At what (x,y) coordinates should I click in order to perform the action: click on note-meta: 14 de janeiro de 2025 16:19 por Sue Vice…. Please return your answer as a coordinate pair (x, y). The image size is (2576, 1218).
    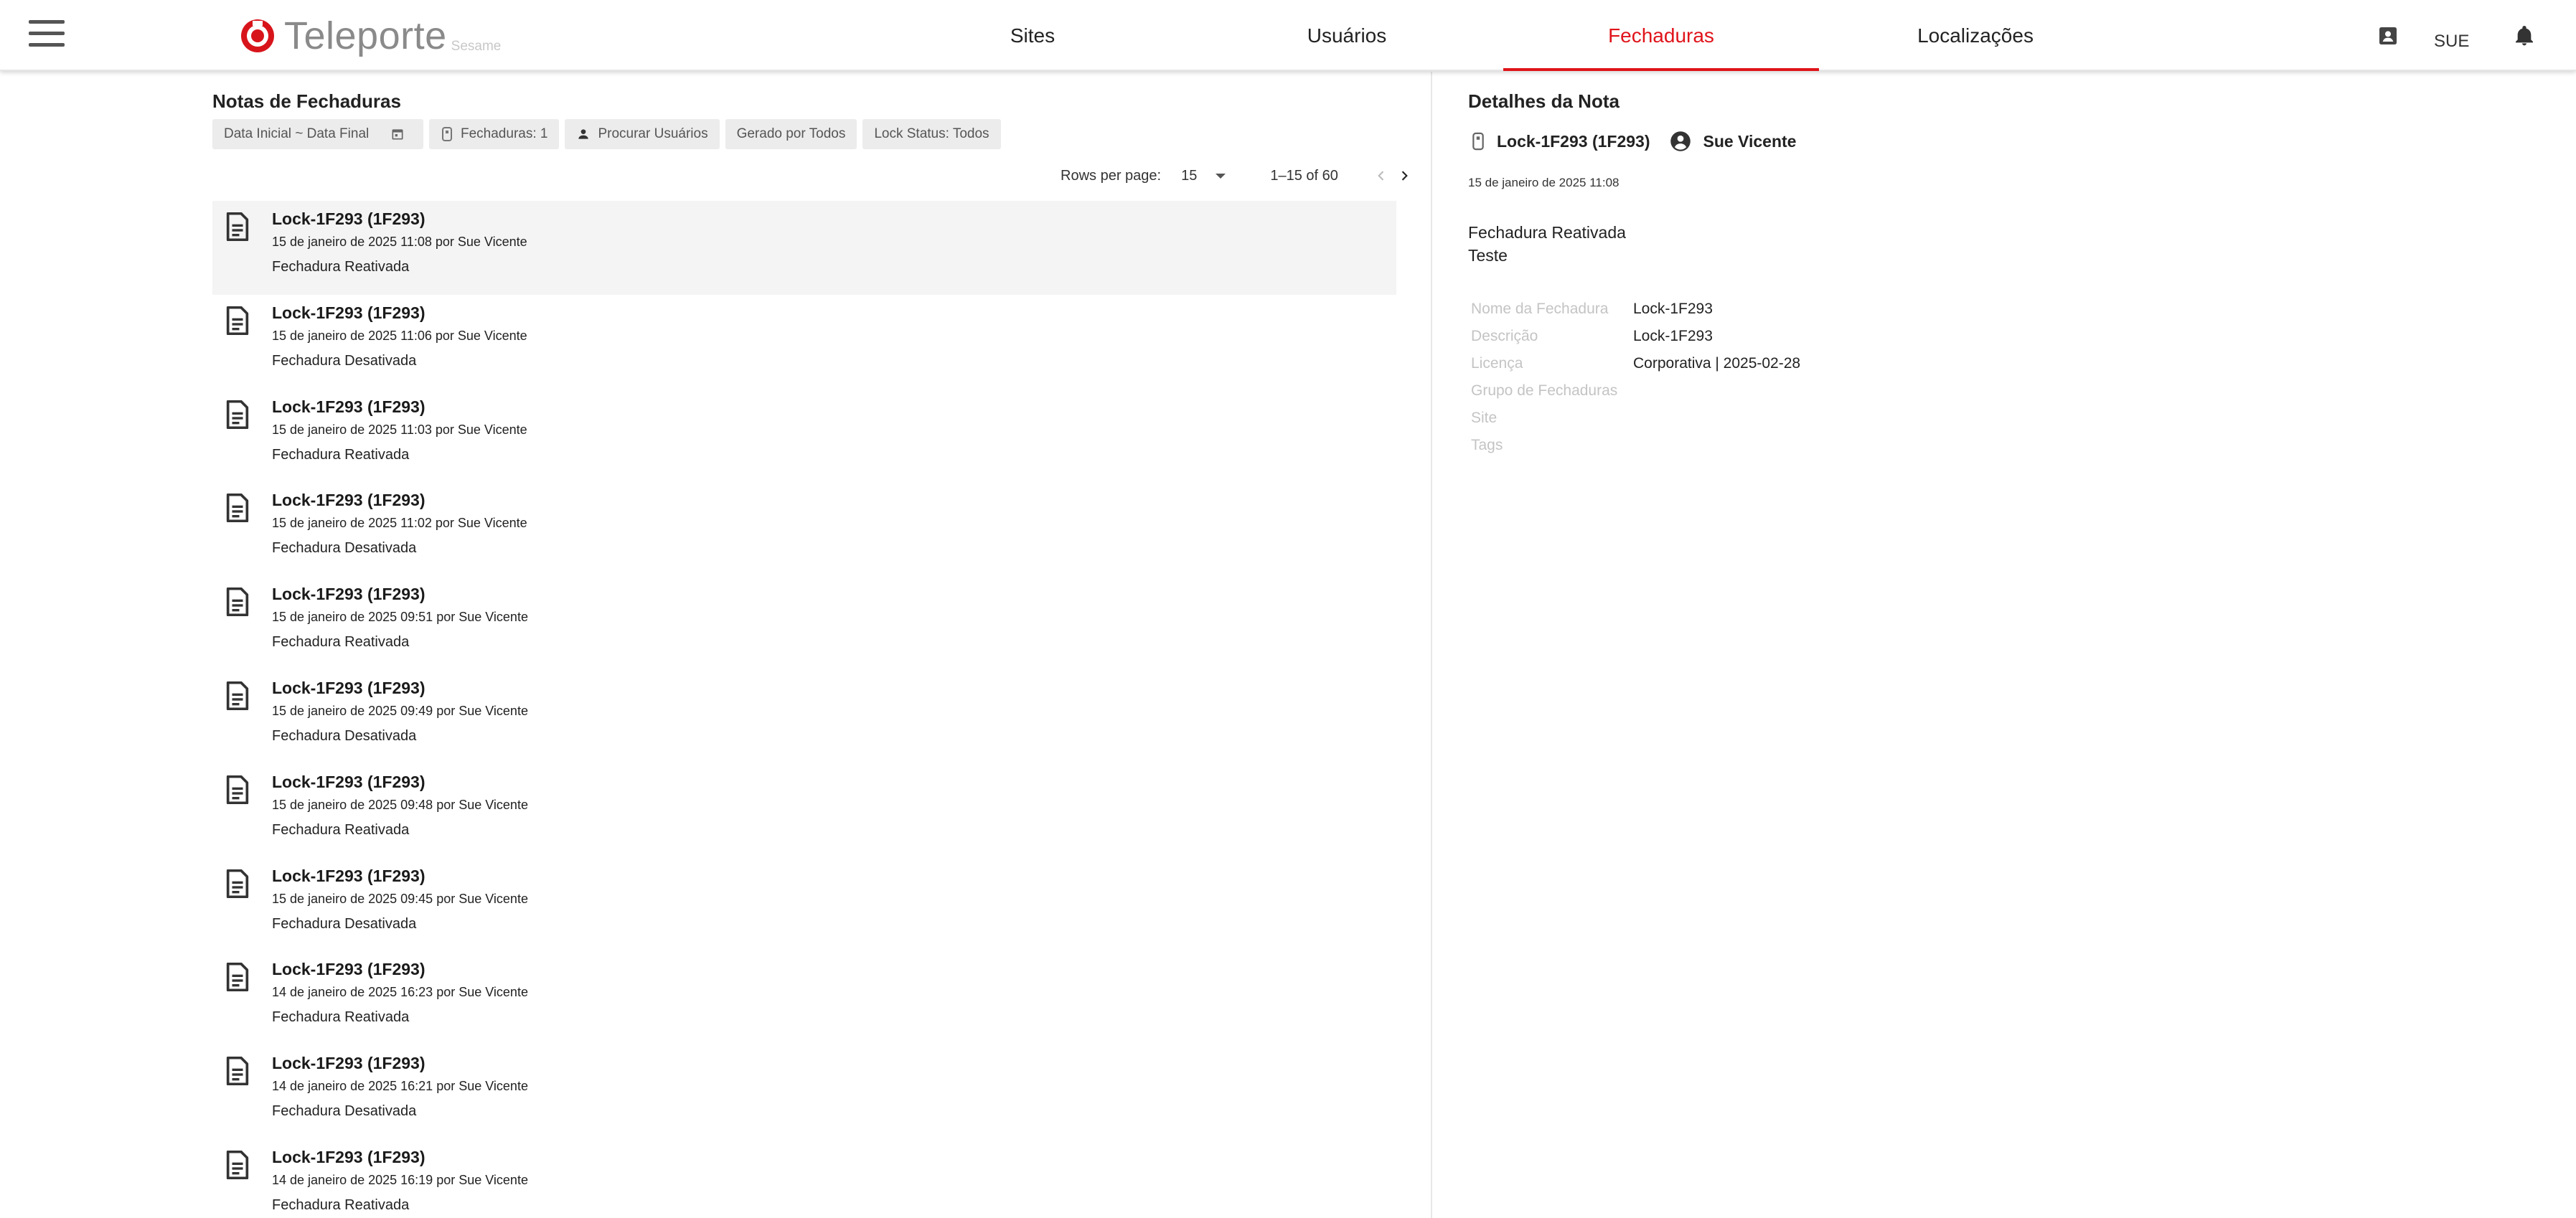
    Looking at the image, I should click on (400, 1179).